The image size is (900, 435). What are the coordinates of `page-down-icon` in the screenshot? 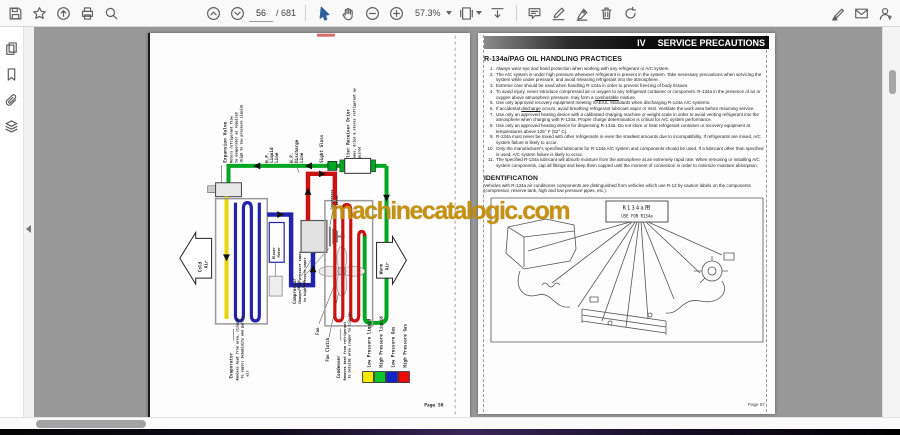 It's located at (237, 13).